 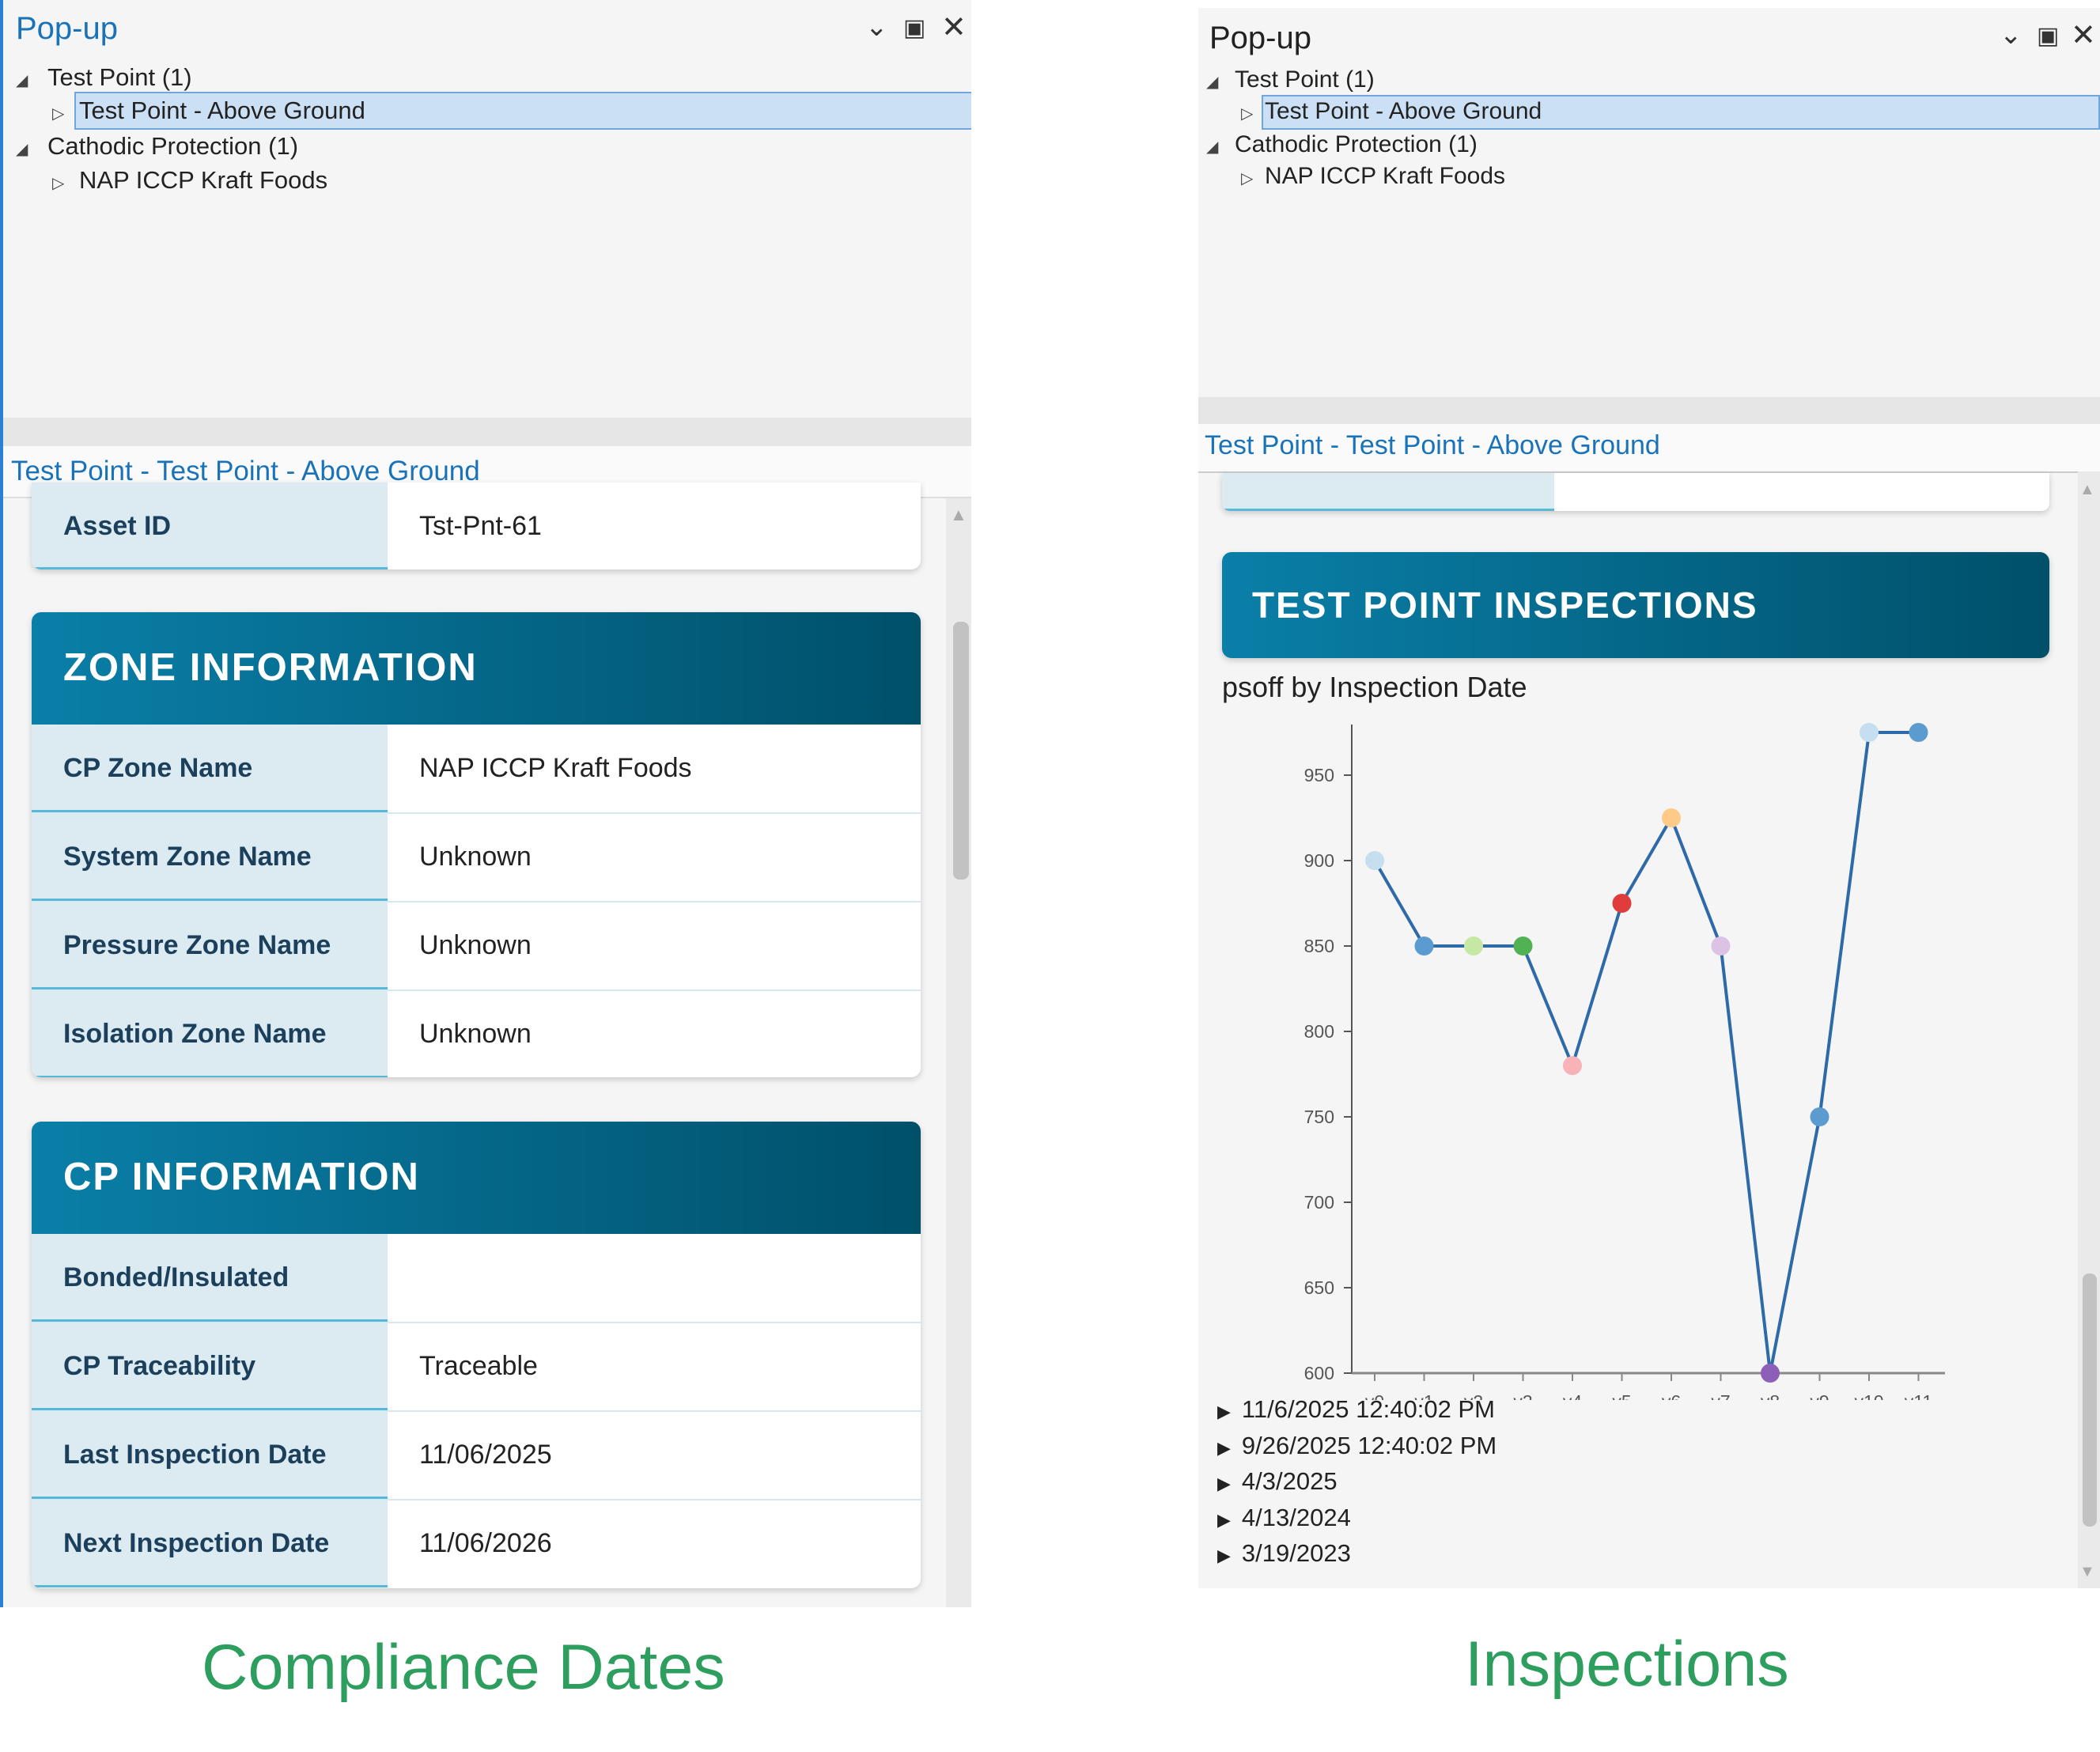 What do you see at coordinates (1635, 492) in the screenshot?
I see `previous-card-fragment` at bounding box center [1635, 492].